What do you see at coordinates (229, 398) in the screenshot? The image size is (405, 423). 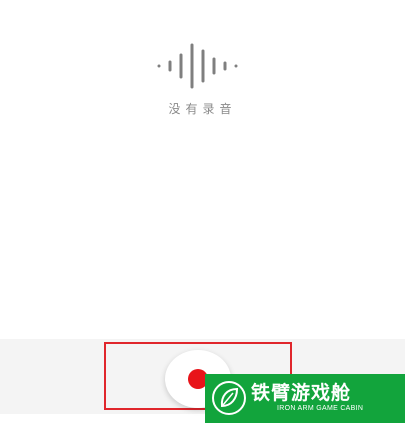 I see `leaf-logo-icon` at bounding box center [229, 398].